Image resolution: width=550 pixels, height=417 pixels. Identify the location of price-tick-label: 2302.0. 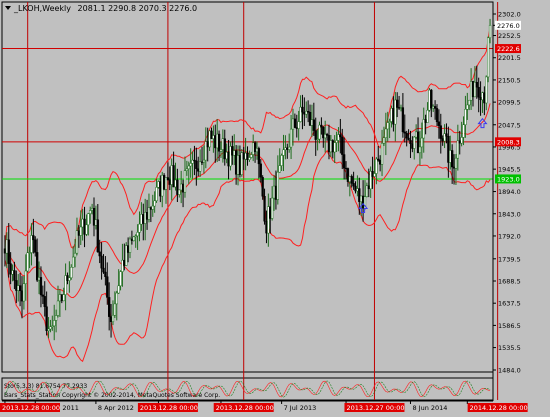
(509, 15).